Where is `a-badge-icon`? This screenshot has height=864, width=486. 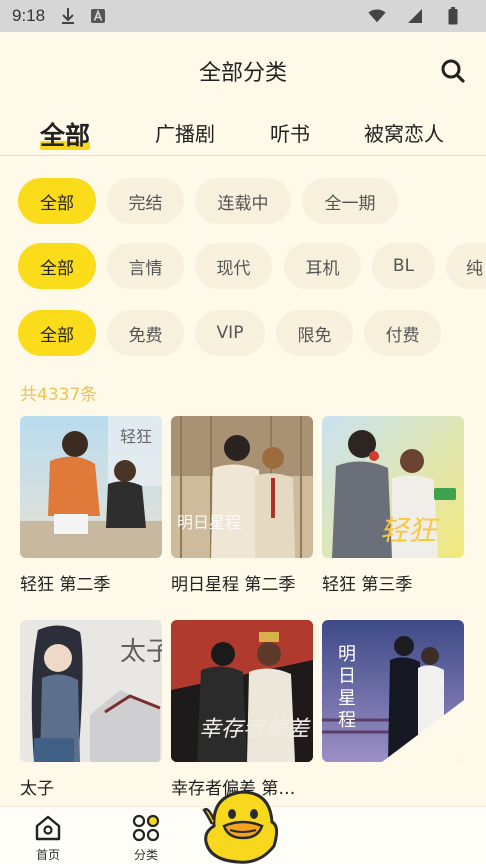
a-badge-icon is located at coordinates (98, 16).